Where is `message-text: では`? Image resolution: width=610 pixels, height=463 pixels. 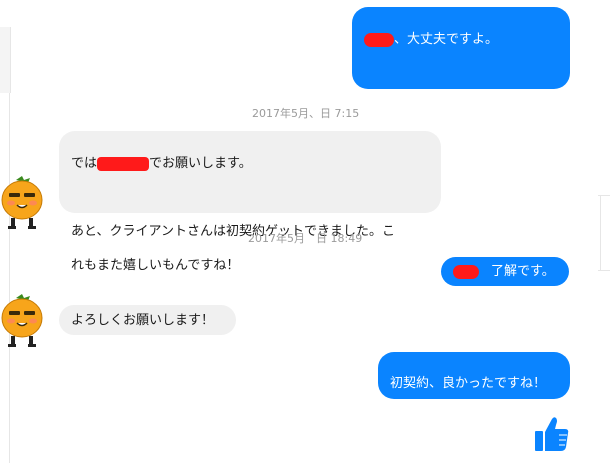
message-text: では is located at coordinates (84, 163).